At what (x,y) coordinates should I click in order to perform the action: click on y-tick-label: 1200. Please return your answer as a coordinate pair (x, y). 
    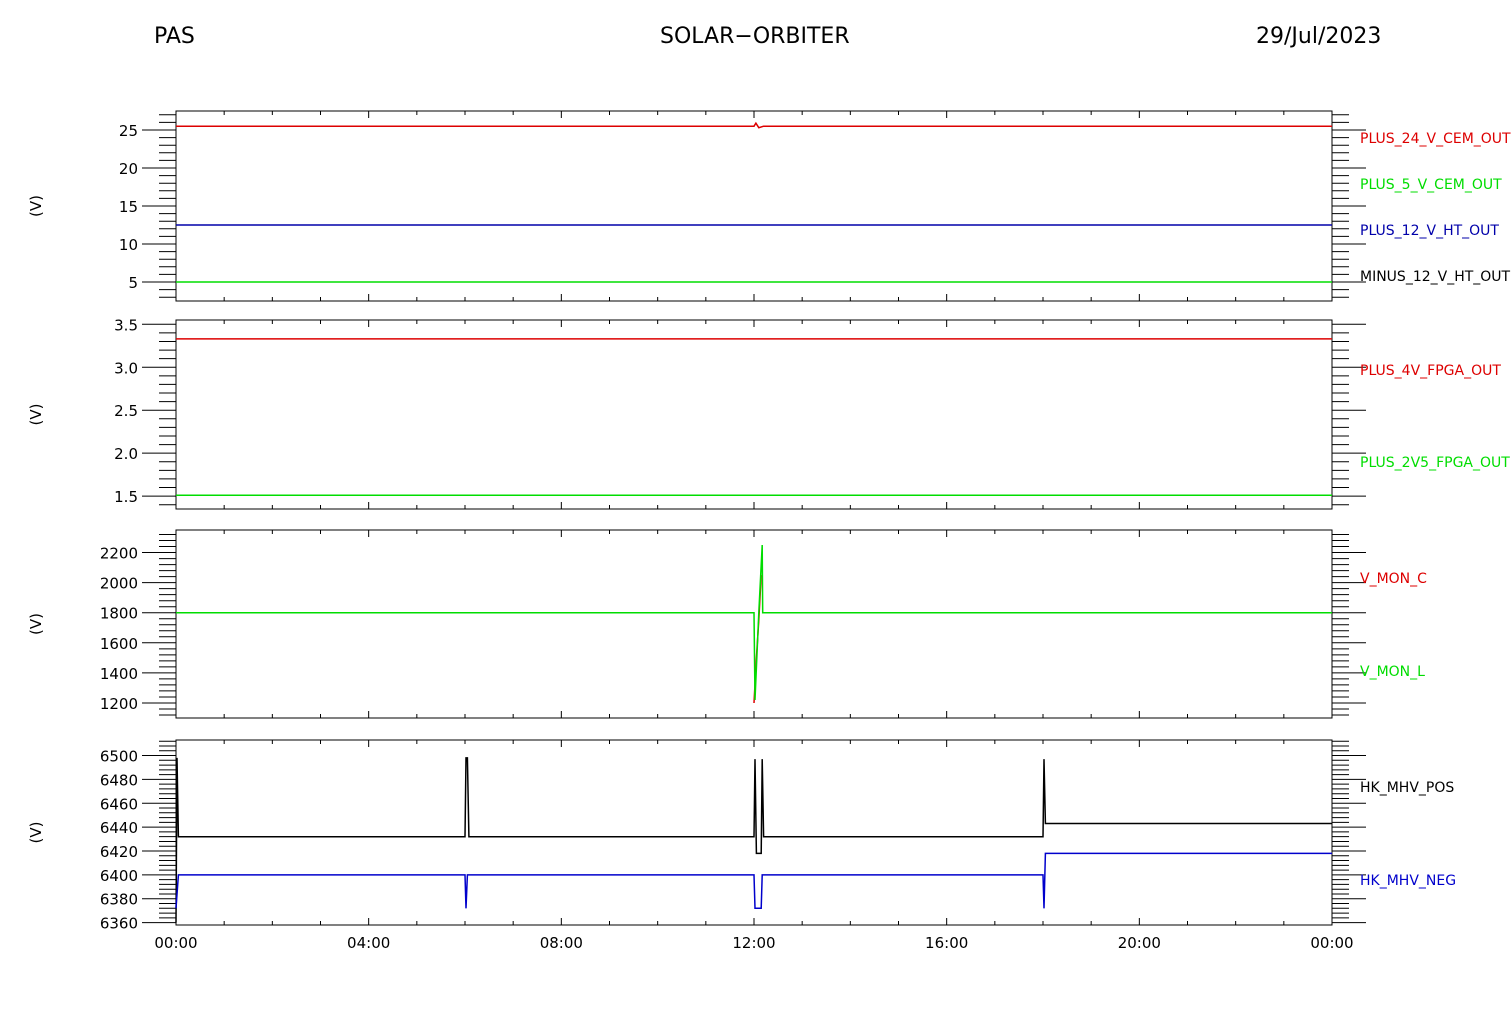
    Looking at the image, I should click on (119, 704).